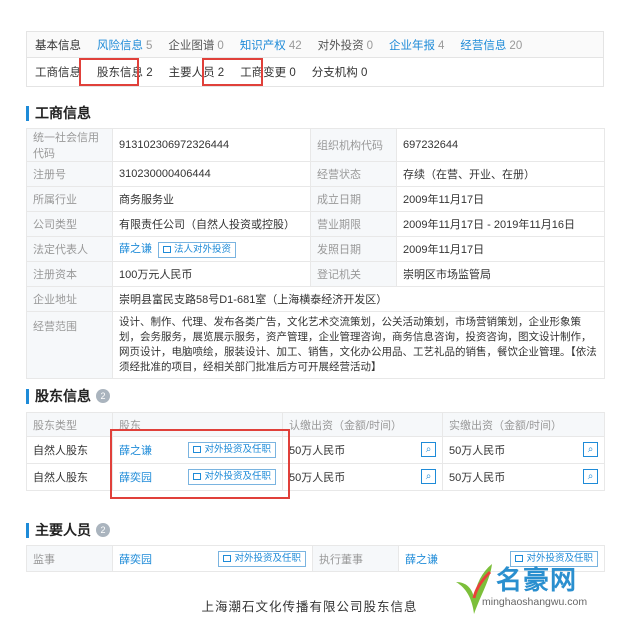  I want to click on field-value: 崇明区市场监管局, so click(500, 274).